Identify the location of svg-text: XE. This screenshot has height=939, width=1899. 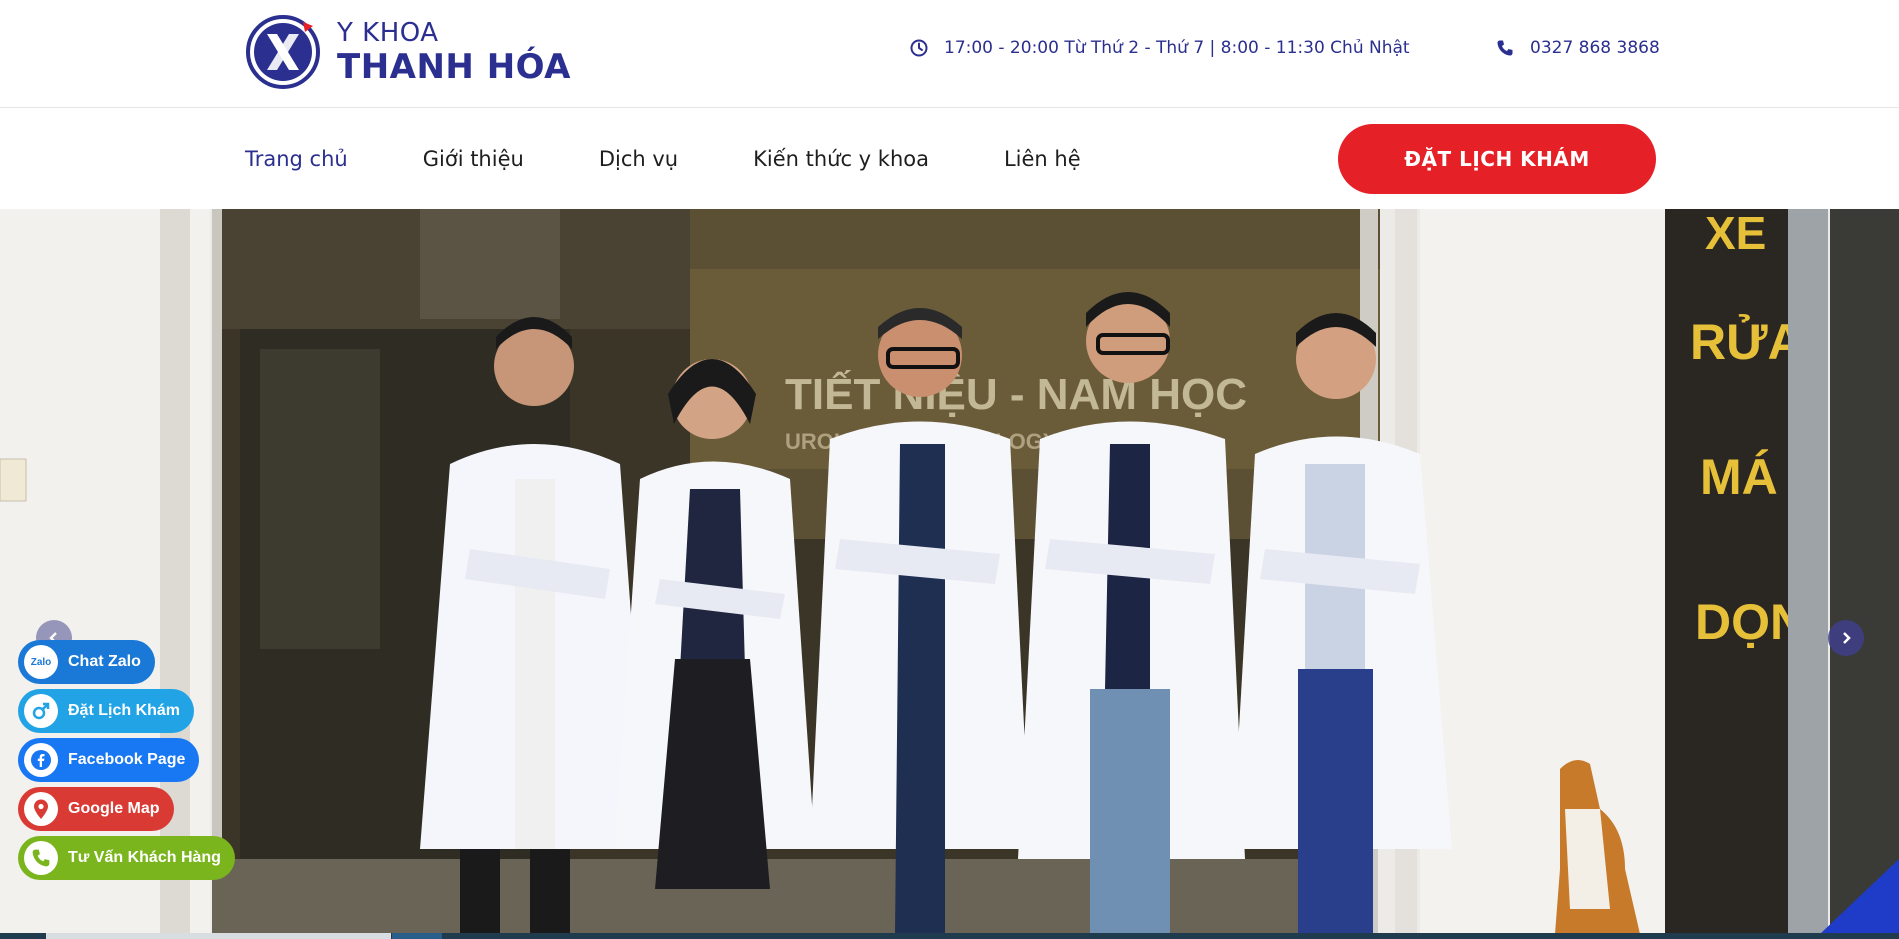
(1735, 234).